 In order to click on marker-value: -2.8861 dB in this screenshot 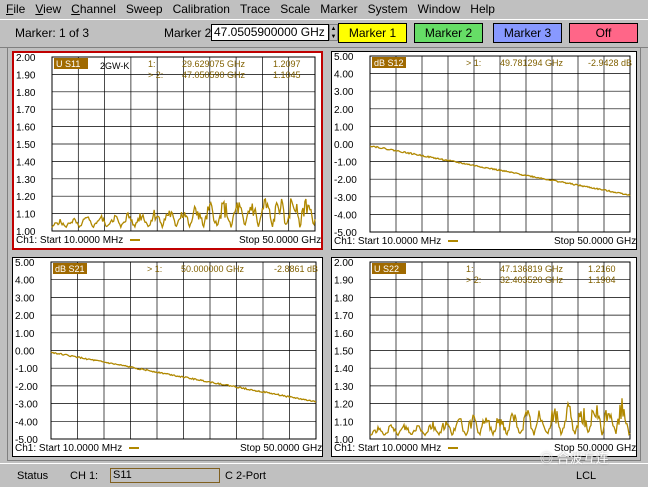, I will do `click(296, 269)`.